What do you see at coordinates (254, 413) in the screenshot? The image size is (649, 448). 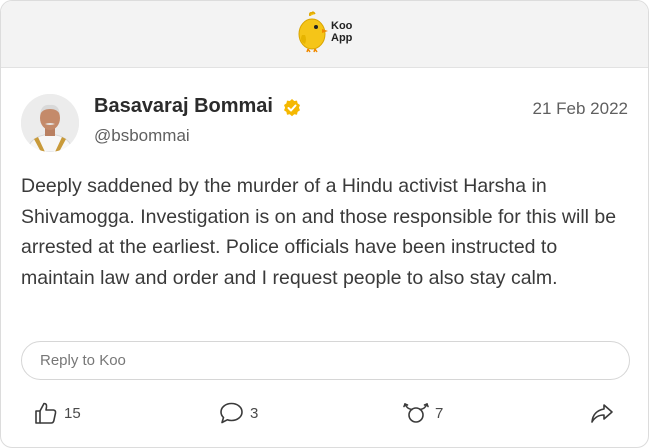 I see `comment-count: 3` at bounding box center [254, 413].